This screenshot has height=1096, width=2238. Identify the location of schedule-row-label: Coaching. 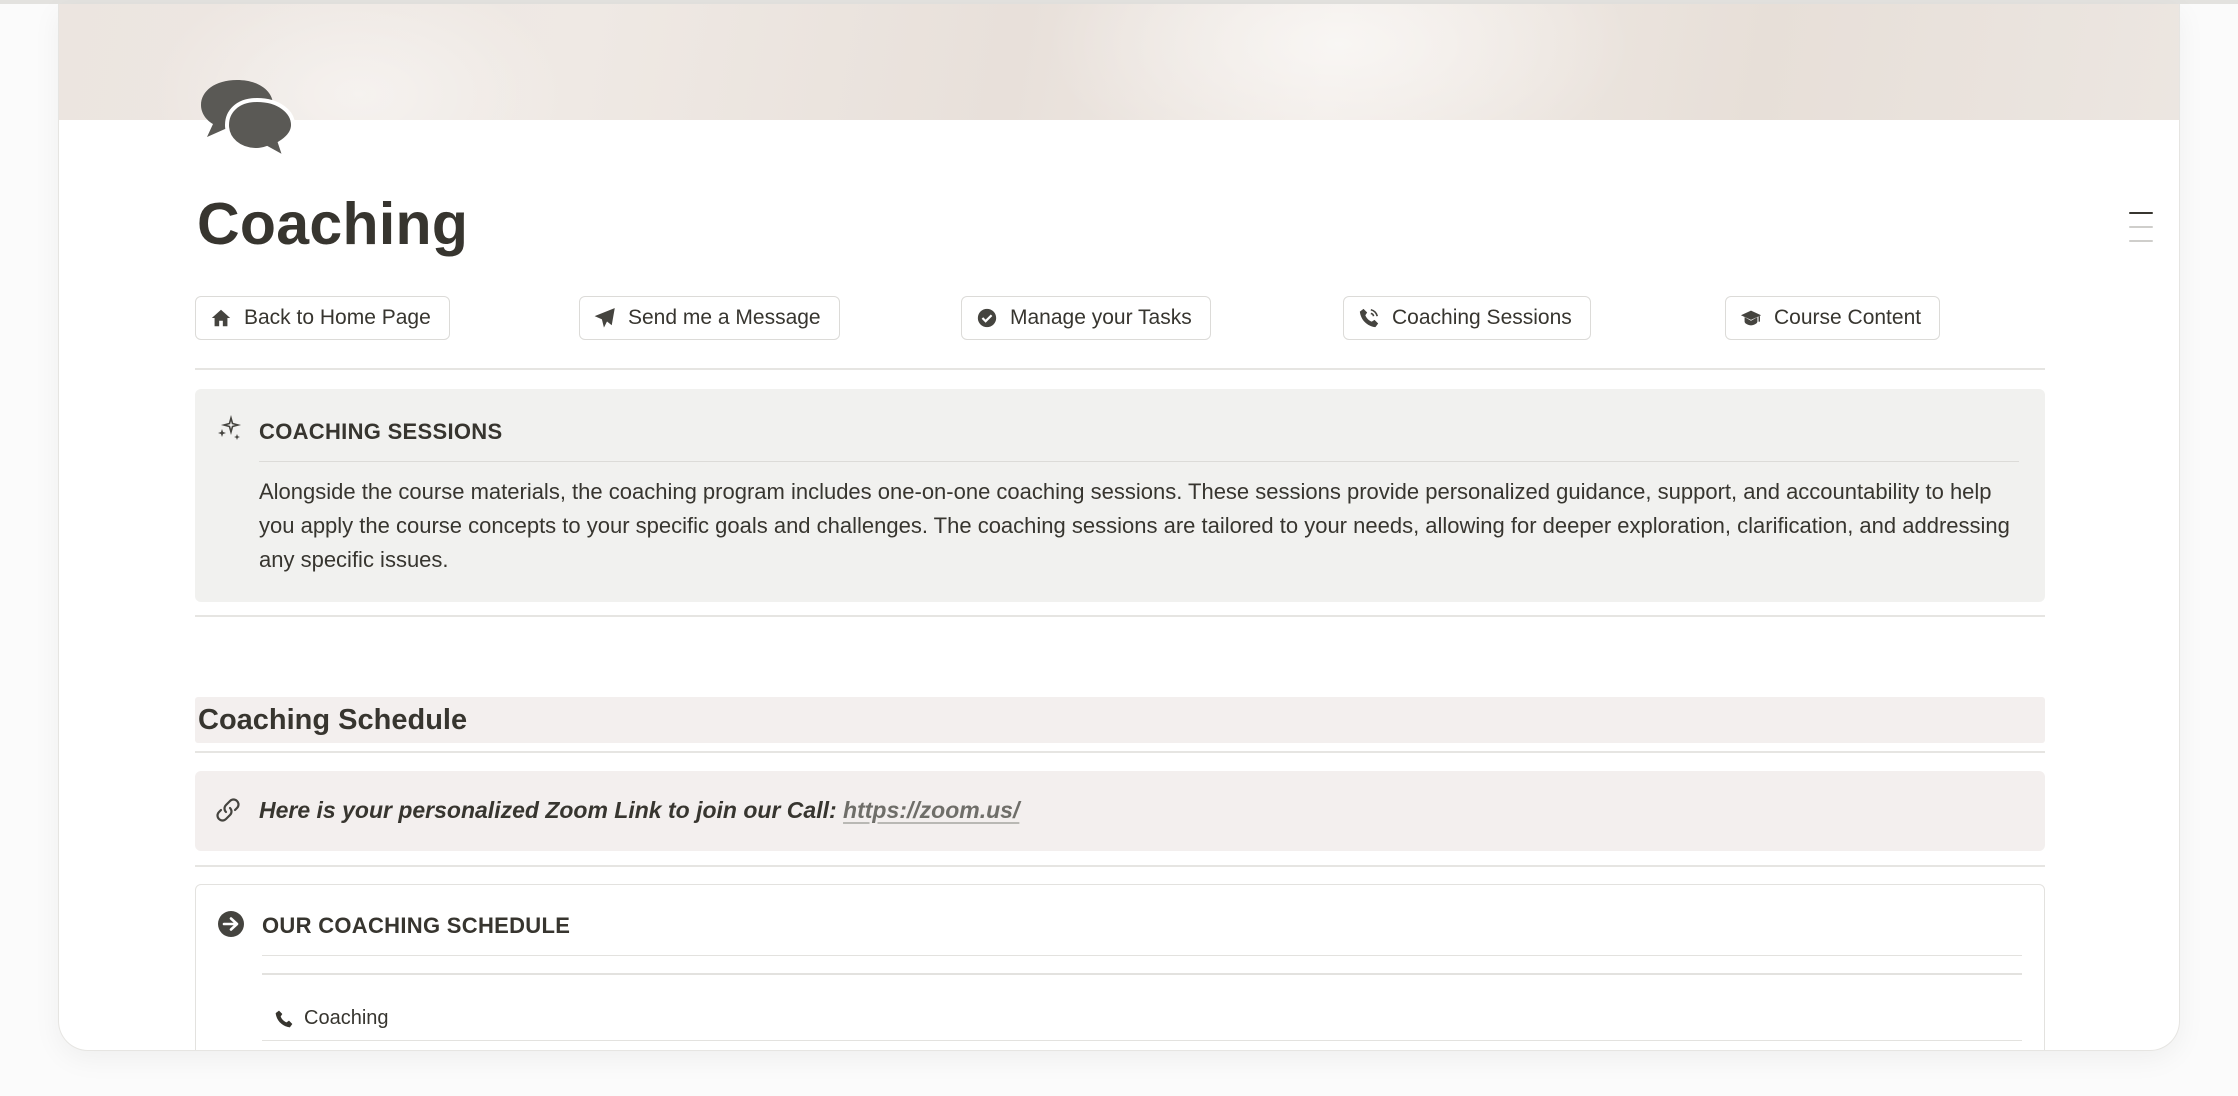
(346, 1018).